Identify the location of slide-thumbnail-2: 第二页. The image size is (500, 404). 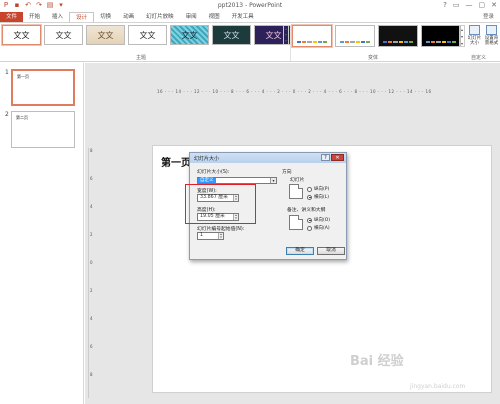
(43, 129).